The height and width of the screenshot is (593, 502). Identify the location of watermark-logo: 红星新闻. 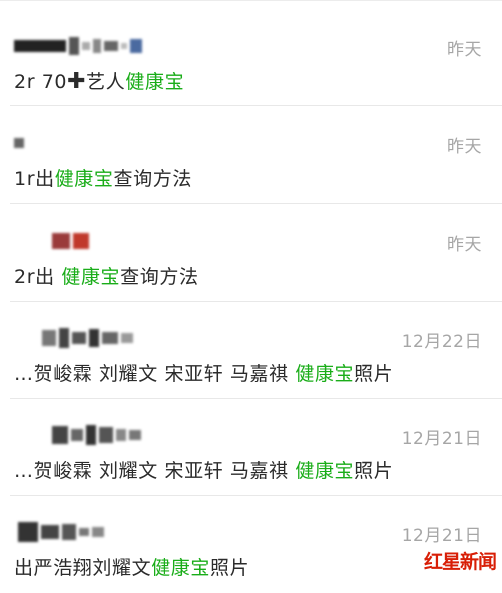
(457, 562).